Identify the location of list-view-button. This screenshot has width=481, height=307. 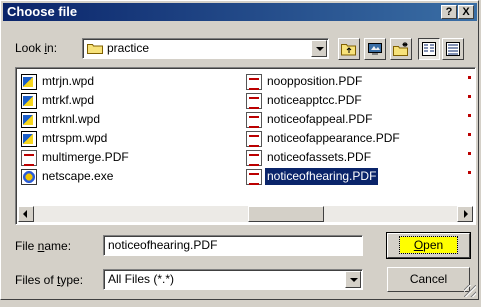
(429, 49).